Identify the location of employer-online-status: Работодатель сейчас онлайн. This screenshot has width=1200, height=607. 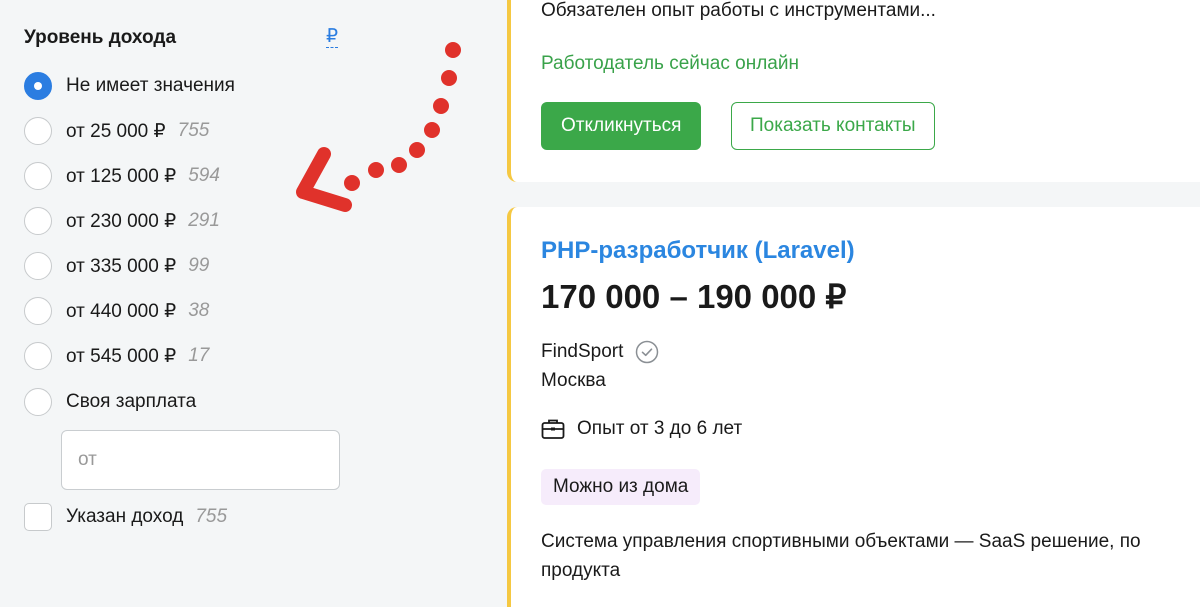
(670, 63).